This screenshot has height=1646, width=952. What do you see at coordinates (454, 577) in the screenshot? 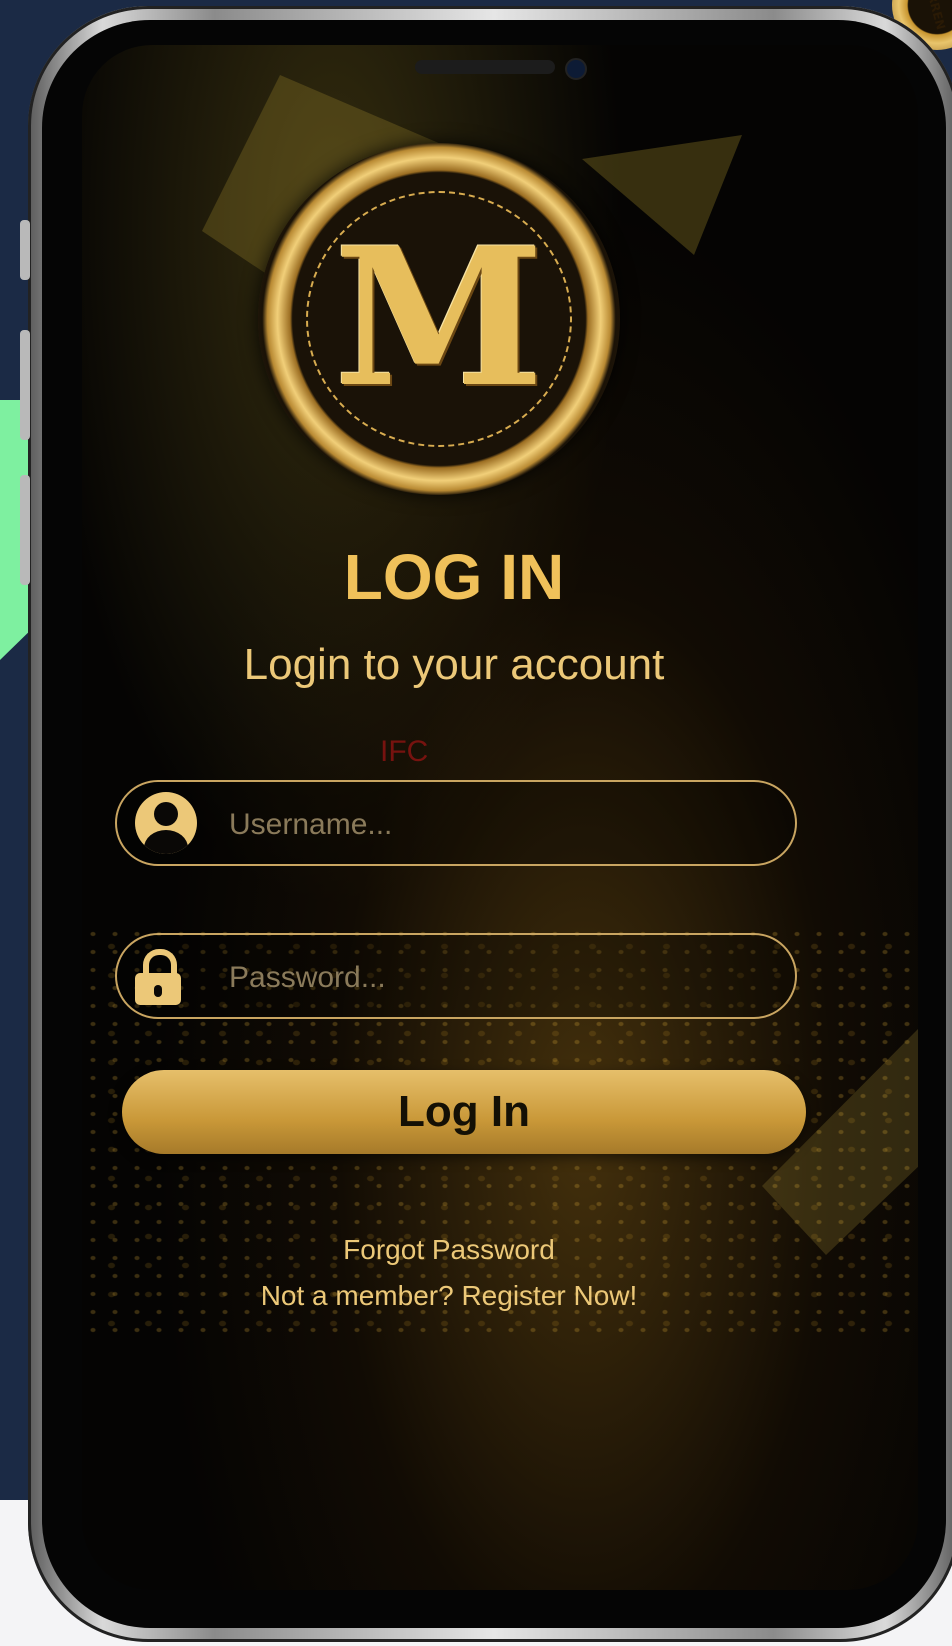
I see `page-title: LOG IN` at bounding box center [454, 577].